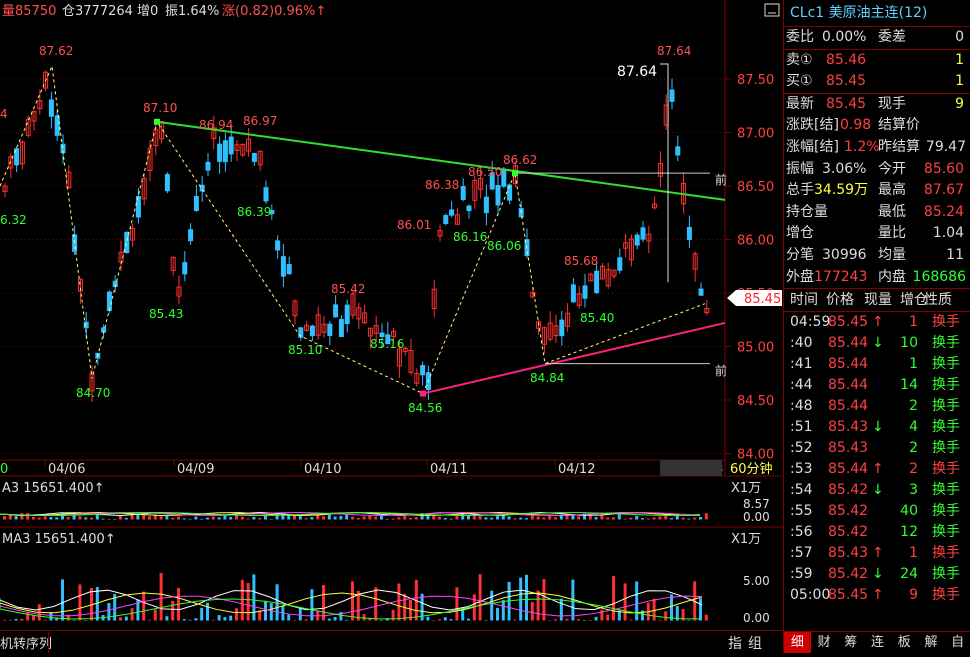  What do you see at coordinates (913, 553) in the screenshot?
I see `tick-qty: 1` at bounding box center [913, 553].